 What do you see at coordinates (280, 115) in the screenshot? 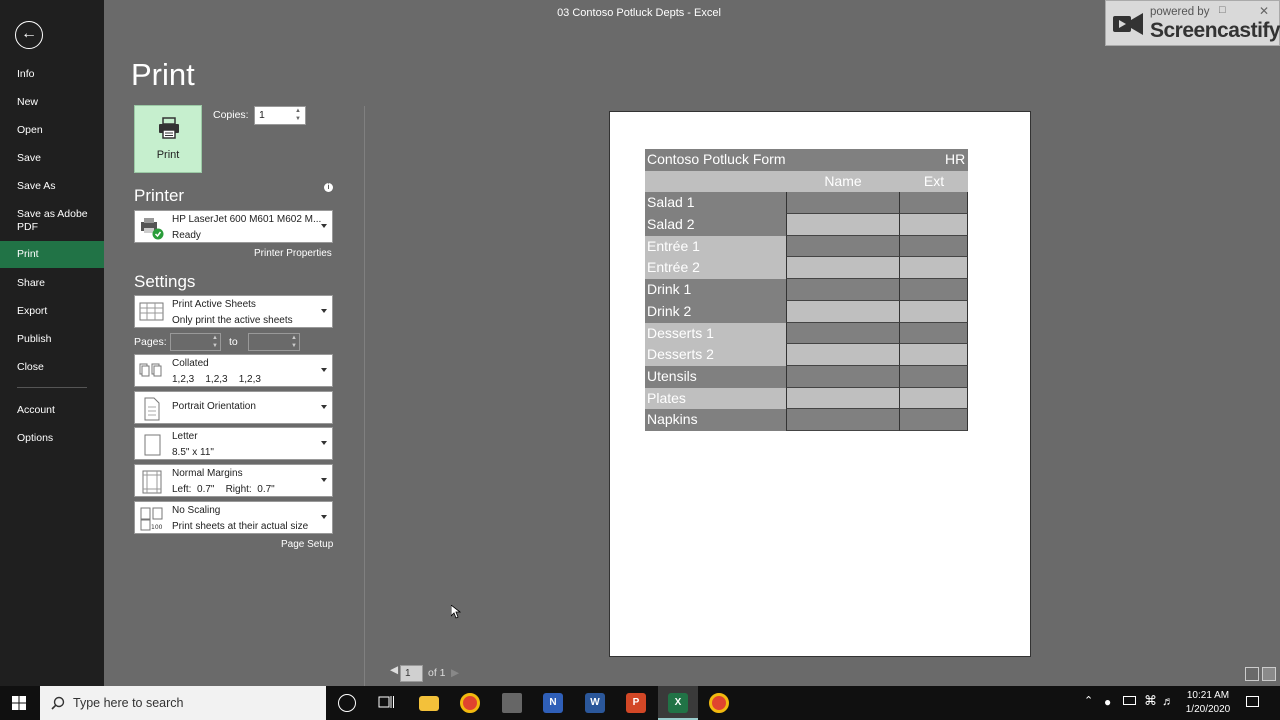
I see `copies-input: 1 ▲ ▼` at bounding box center [280, 115].